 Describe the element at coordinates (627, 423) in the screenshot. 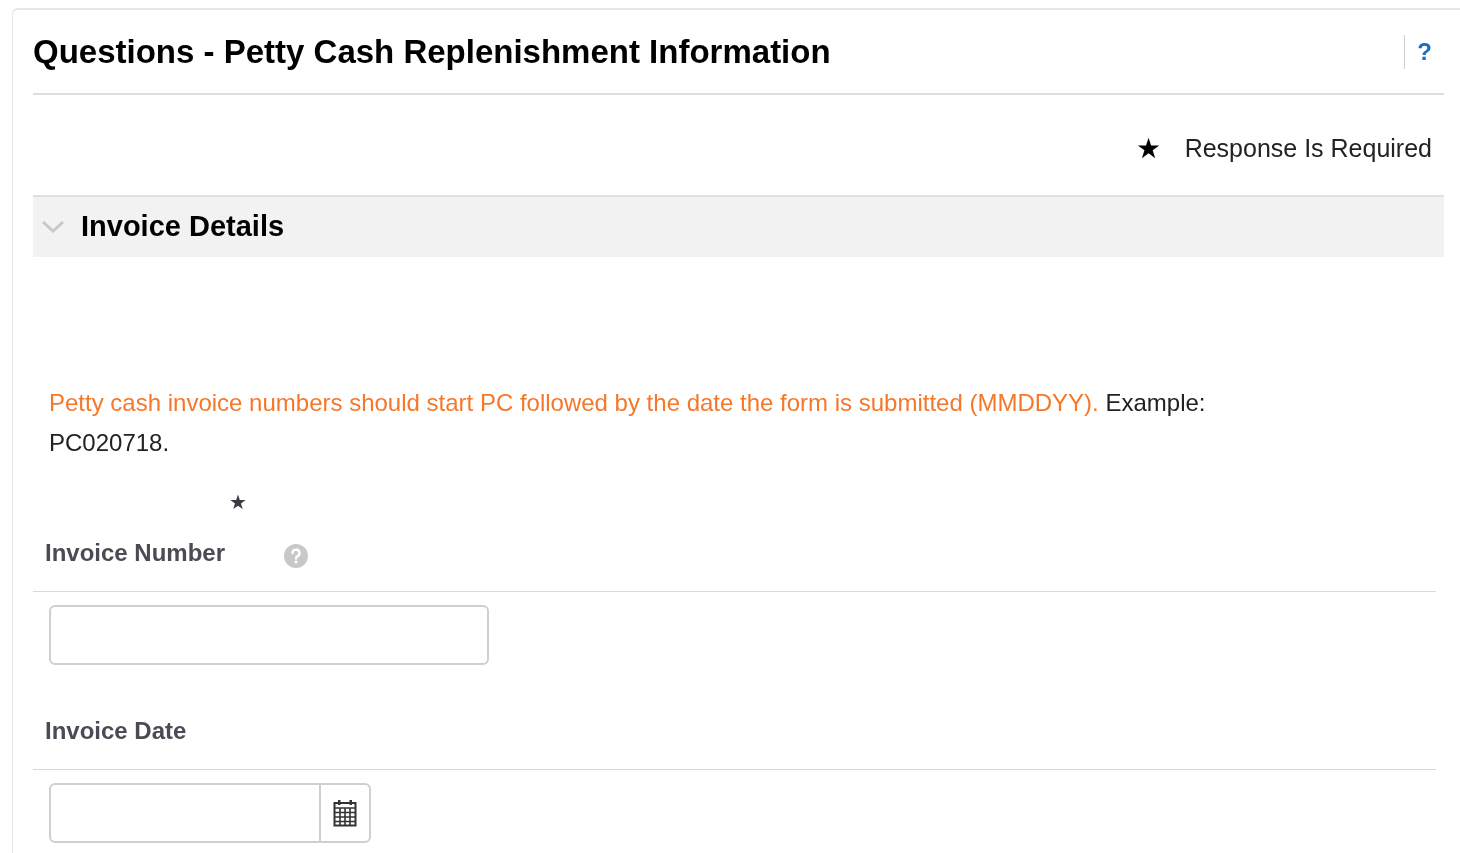

I see `instruction-text: Petty cash invoice numbers should start PC followed by the date the form is submitted (MMDDYY). Example: PC020718.` at that location.